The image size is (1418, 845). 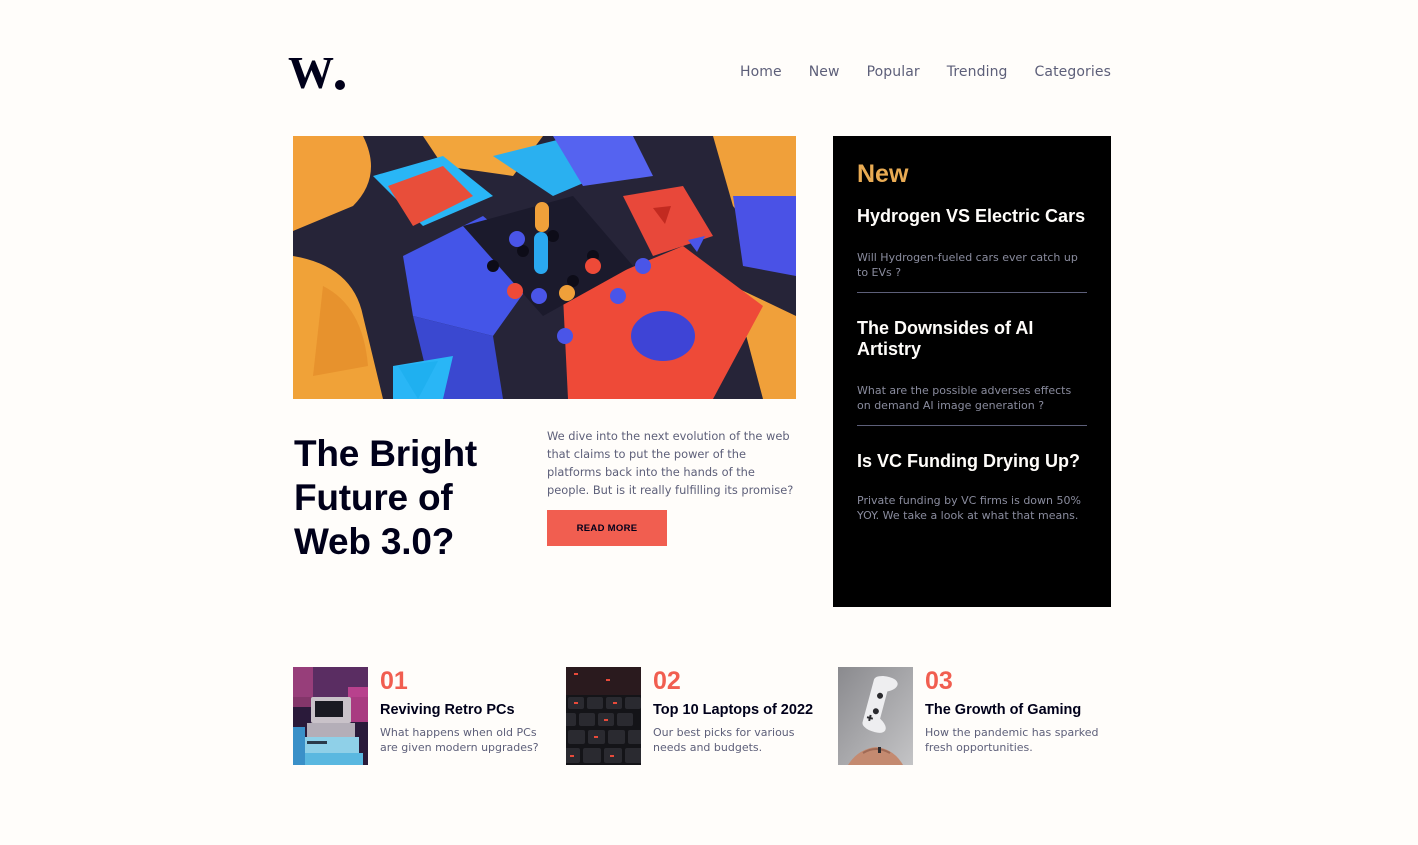 I want to click on card-number: 02, so click(x=667, y=681).